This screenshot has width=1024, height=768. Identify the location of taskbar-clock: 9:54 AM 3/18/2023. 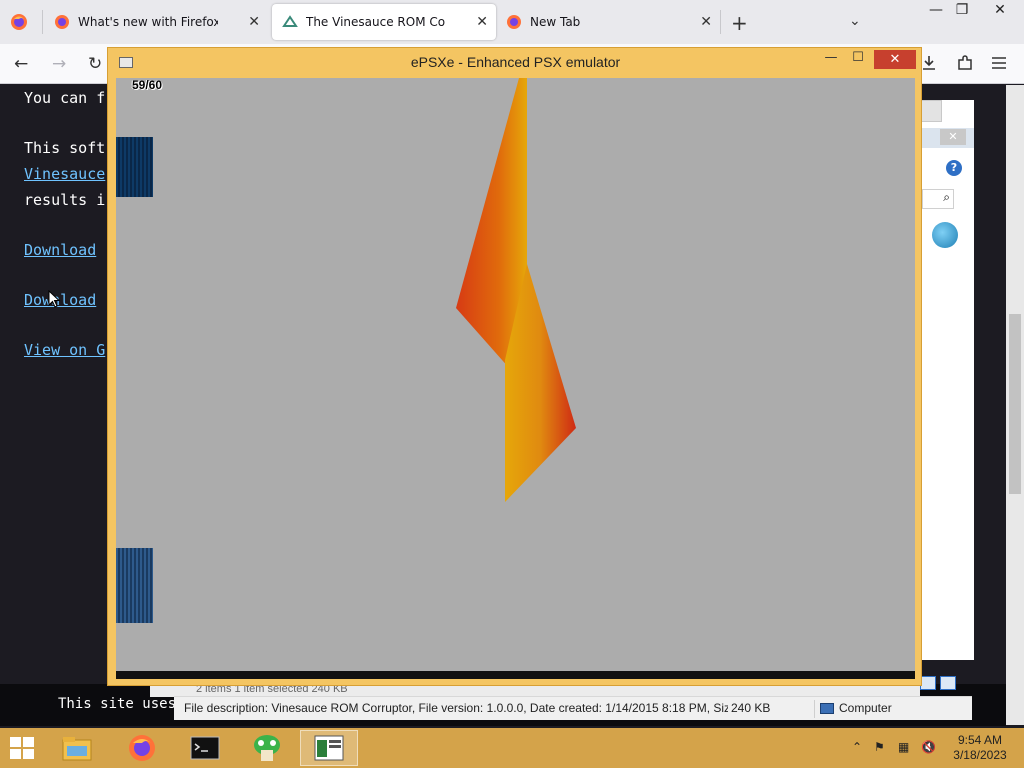
(980, 748).